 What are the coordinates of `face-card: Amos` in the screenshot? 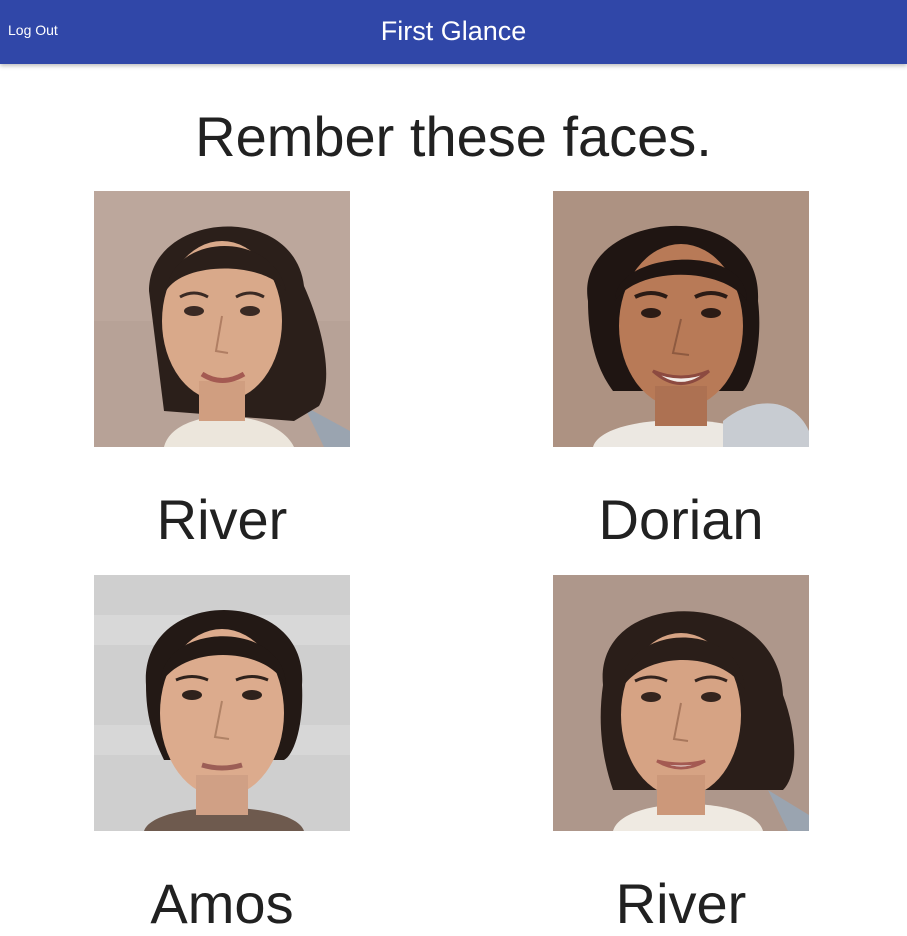 It's located at (222, 755).